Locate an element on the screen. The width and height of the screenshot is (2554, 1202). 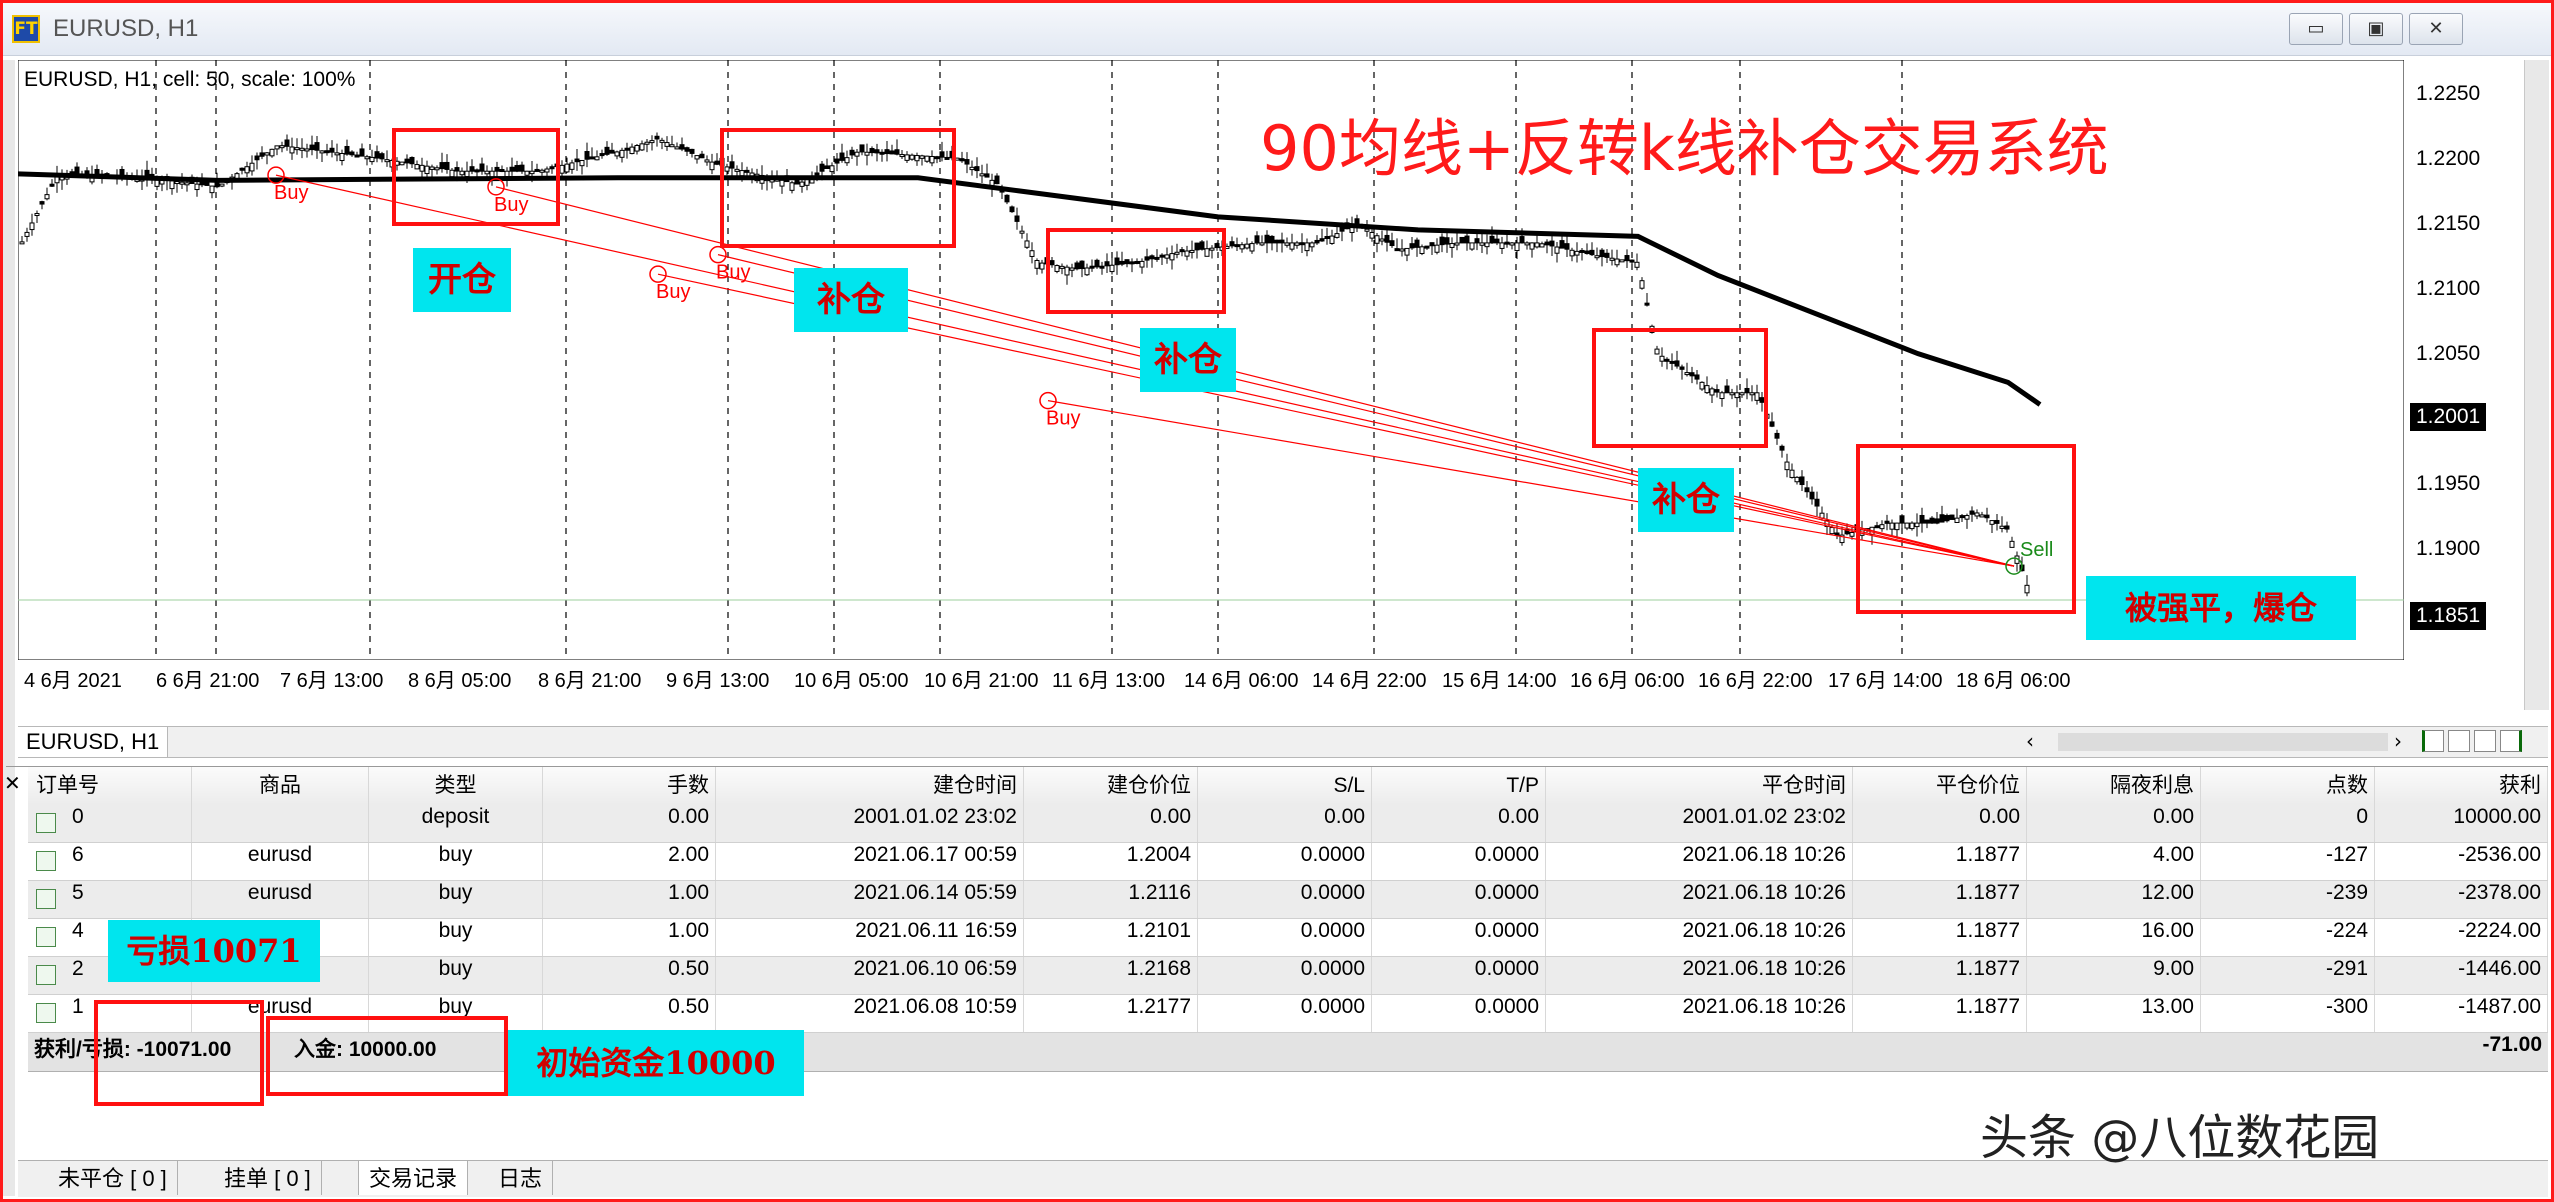
strategy-headline: 90均线+反转k线补仓交易系统 is located at coordinates (1684, 148).